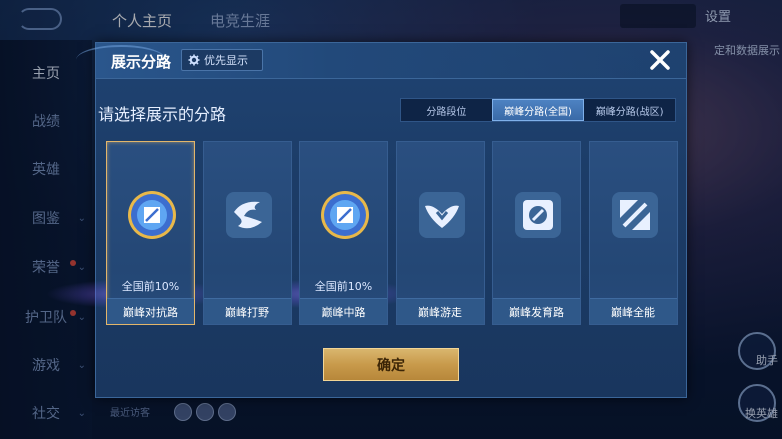 The width and height of the screenshot is (782, 439). What do you see at coordinates (629, 110) in the screenshot?
I see `segment-peak-region: 巅峰分路(战区)` at bounding box center [629, 110].